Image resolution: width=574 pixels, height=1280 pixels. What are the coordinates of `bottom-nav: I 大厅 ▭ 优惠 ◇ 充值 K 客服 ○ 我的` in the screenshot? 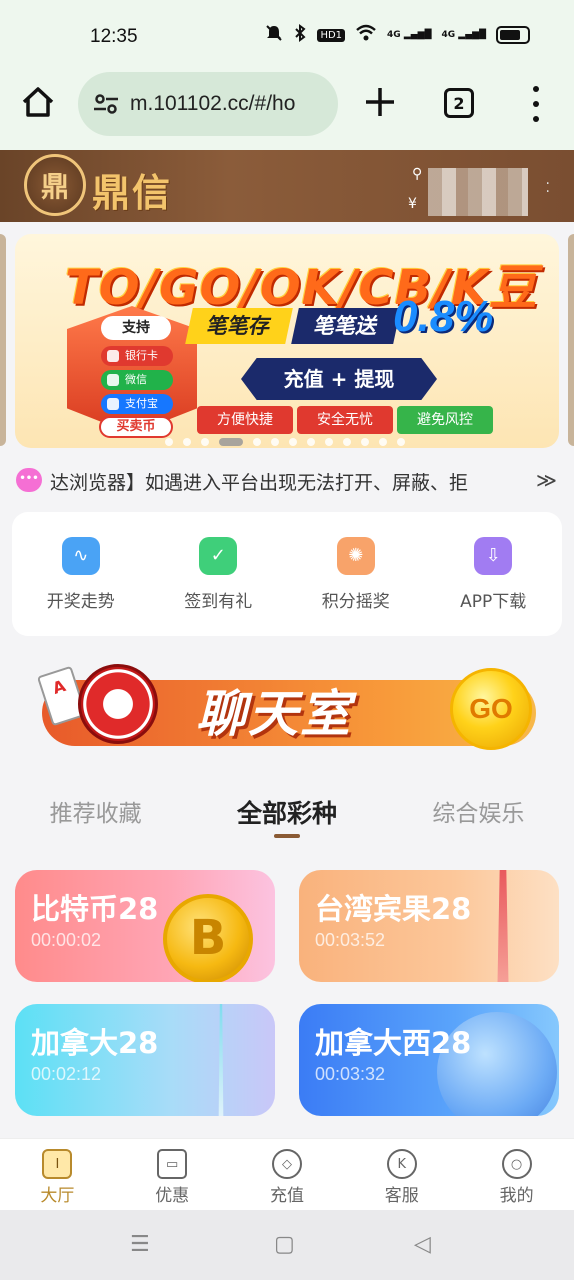 It's located at (287, 1174).